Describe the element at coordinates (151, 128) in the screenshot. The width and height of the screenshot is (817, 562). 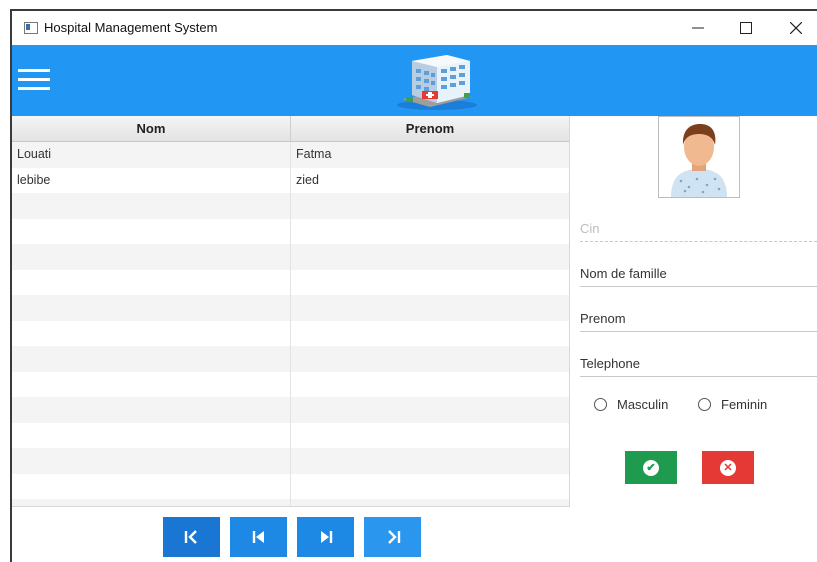
I see `column-header-nom: Nom` at that location.